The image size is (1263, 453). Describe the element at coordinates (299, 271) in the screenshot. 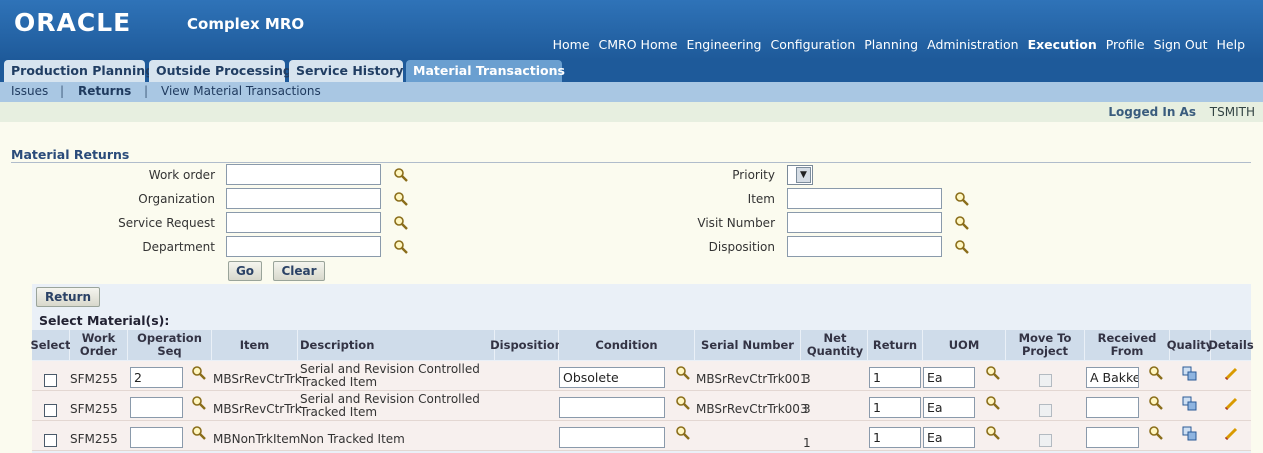

I see `clear-button: Clear` at that location.